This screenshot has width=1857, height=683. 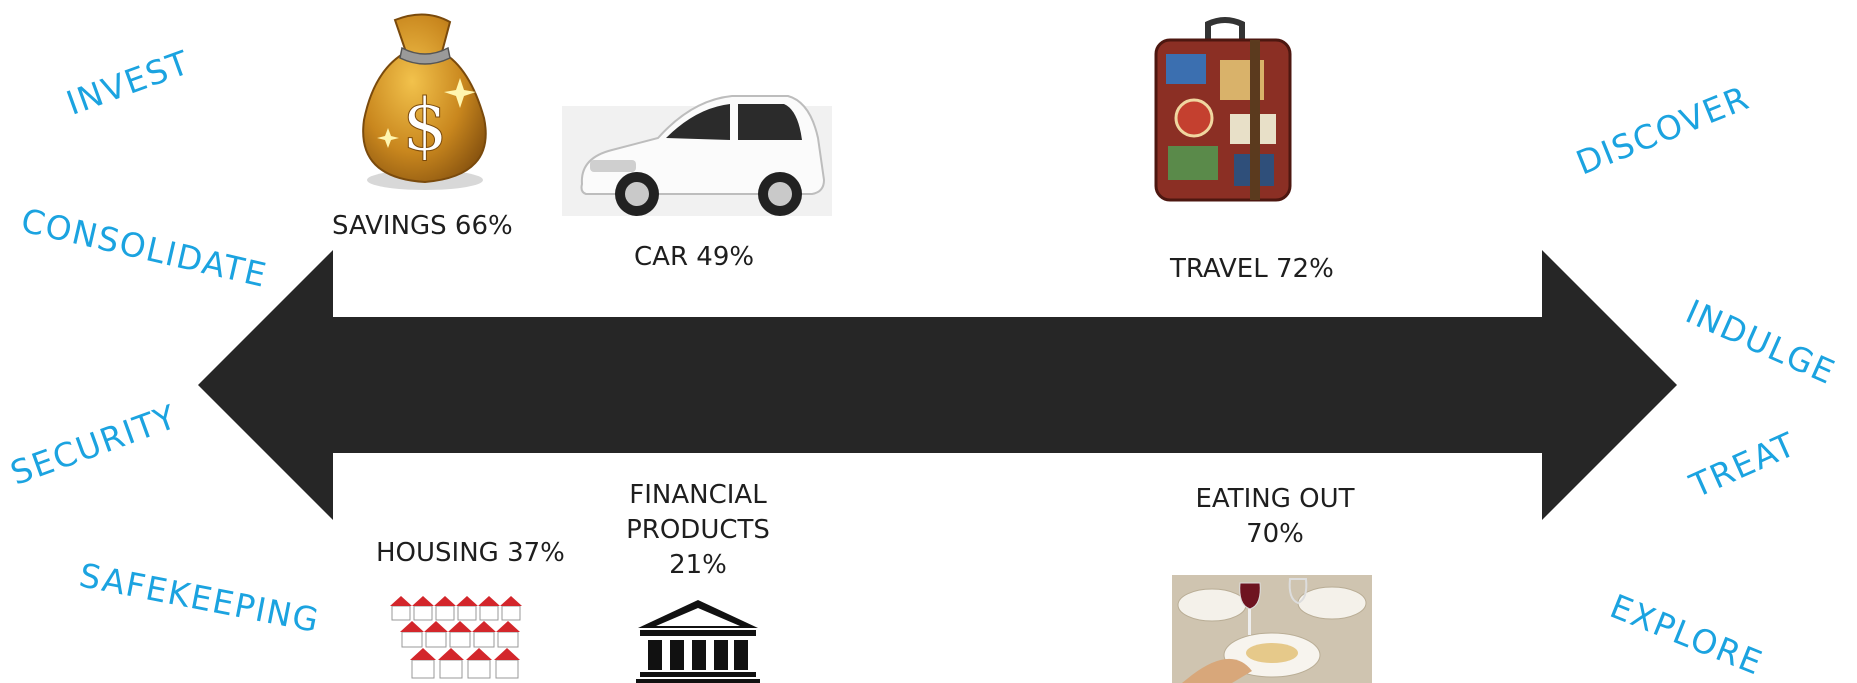 What do you see at coordinates (1275, 499) in the screenshot?
I see `label-eating-line1: EATING OUT` at bounding box center [1275, 499].